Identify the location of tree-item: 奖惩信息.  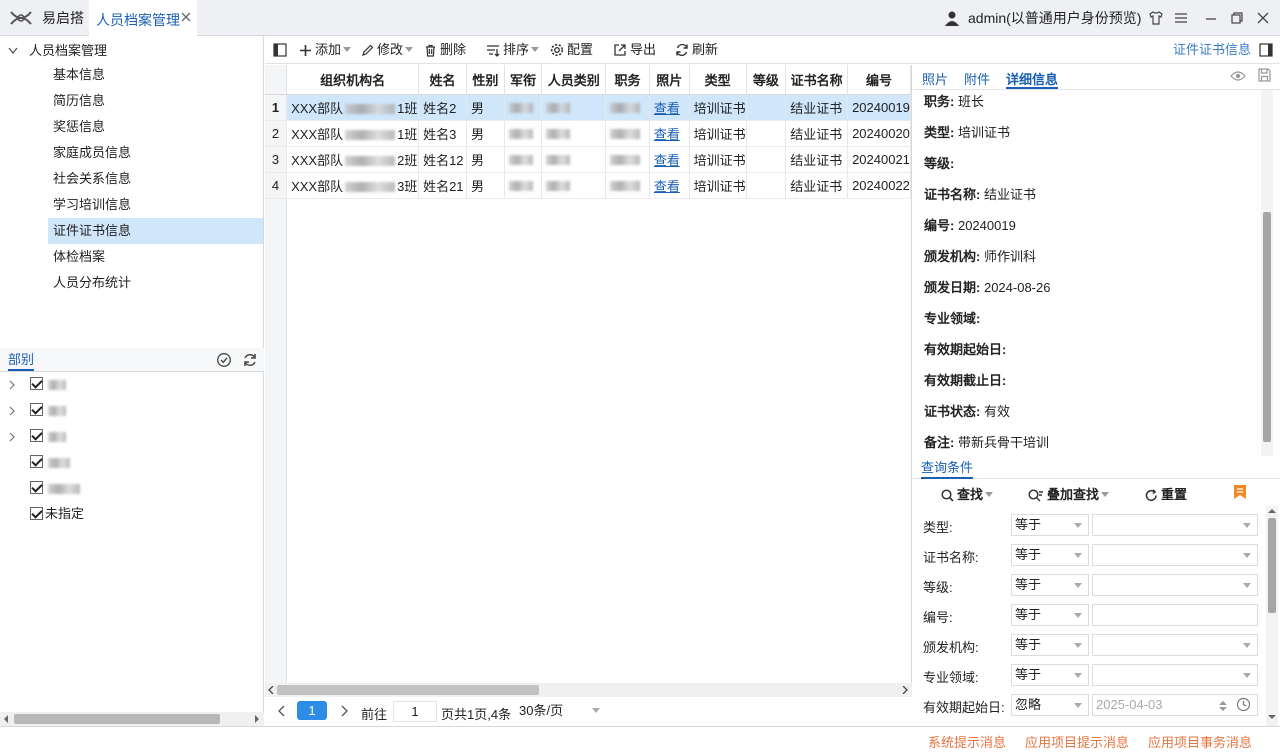
(155, 127).